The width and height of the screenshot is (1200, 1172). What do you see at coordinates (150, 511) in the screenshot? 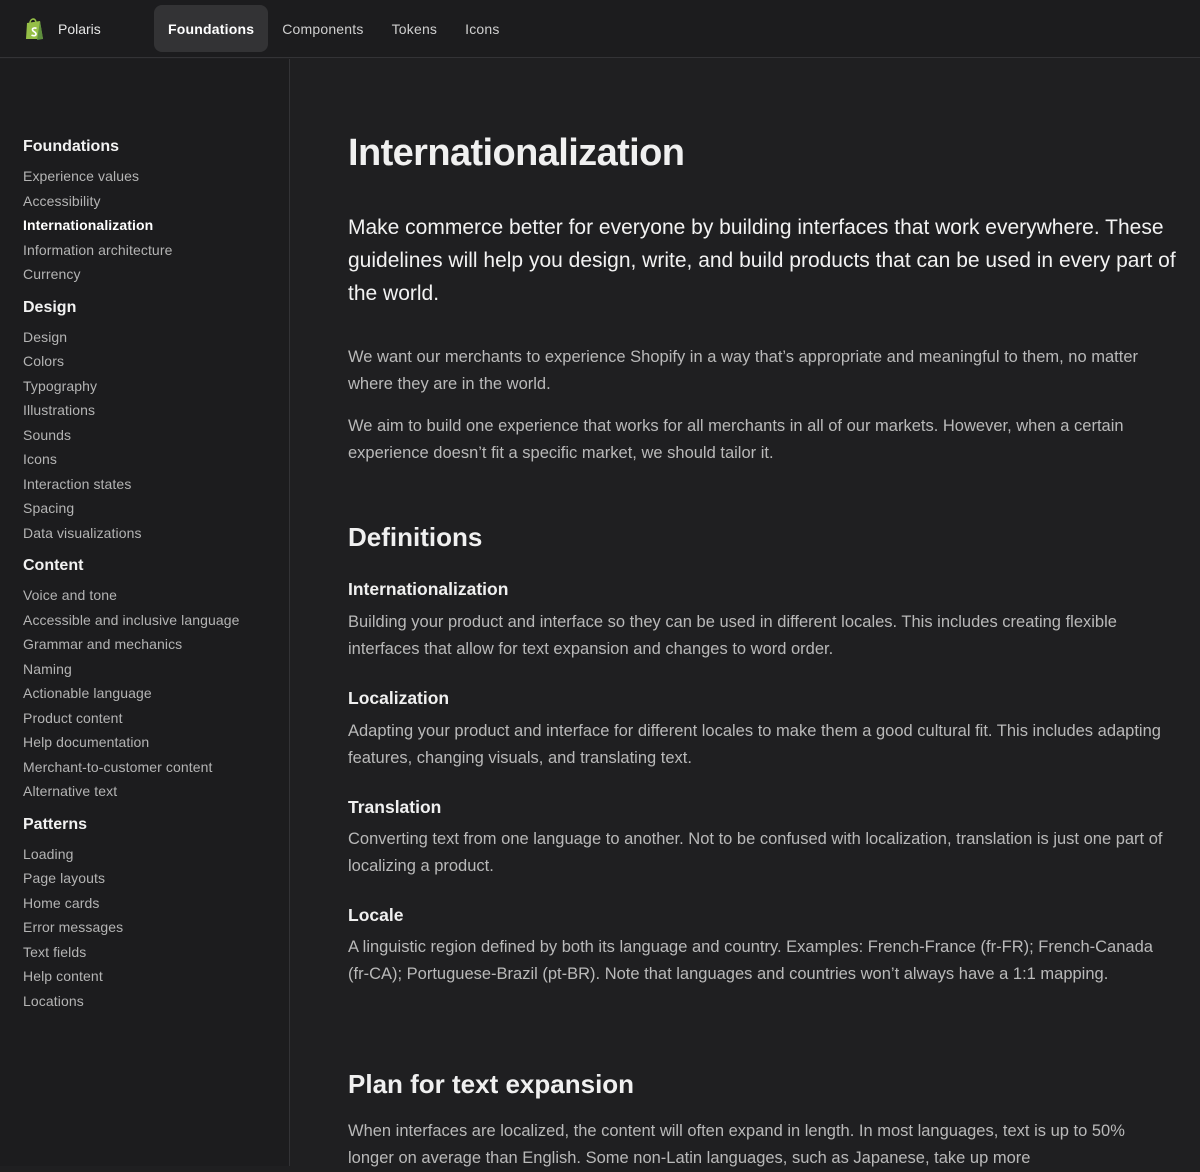
I see `sidebar-item-spacing: Spacing` at bounding box center [150, 511].